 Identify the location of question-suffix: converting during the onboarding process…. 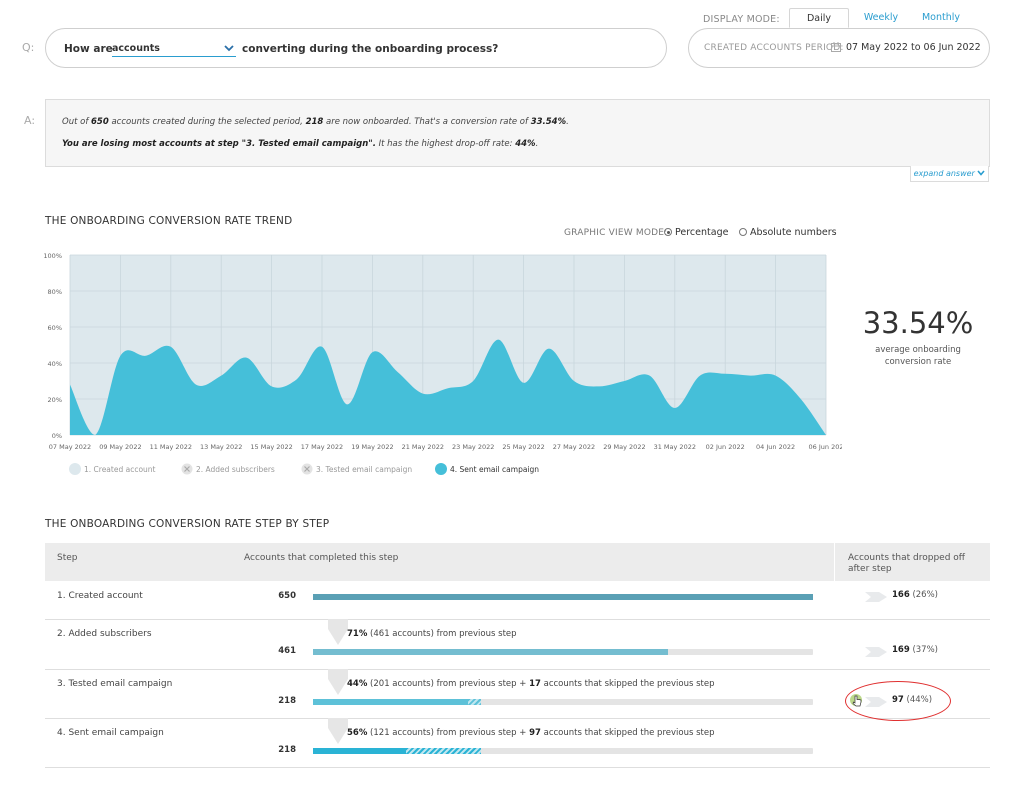
(370, 49).